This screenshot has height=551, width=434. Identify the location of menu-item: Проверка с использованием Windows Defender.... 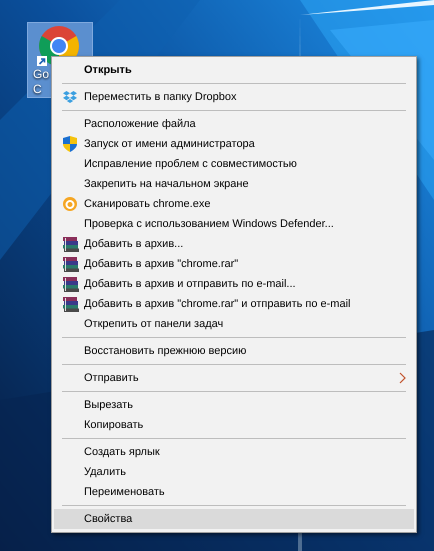
(234, 224).